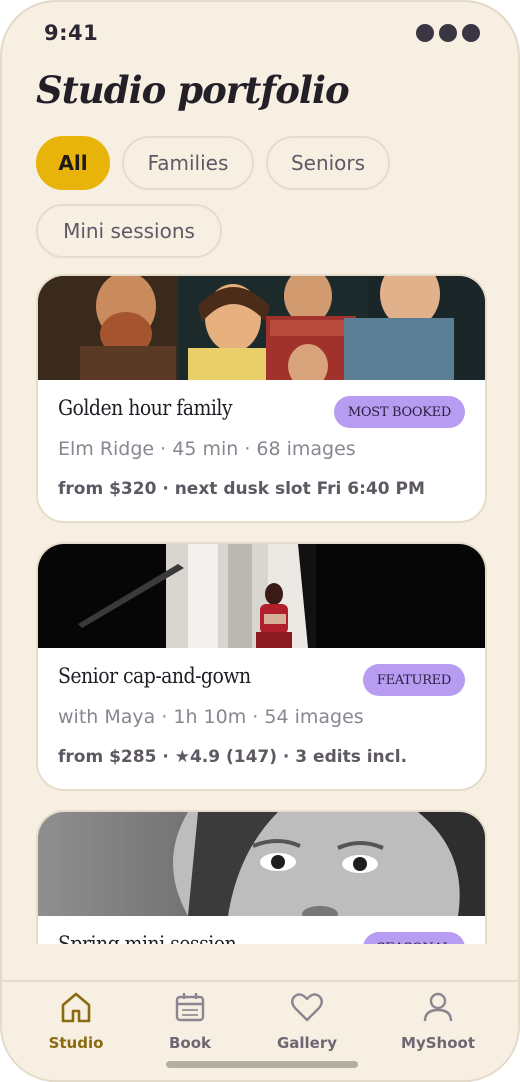  I want to click on filter-chip-all: All, so click(73, 163).